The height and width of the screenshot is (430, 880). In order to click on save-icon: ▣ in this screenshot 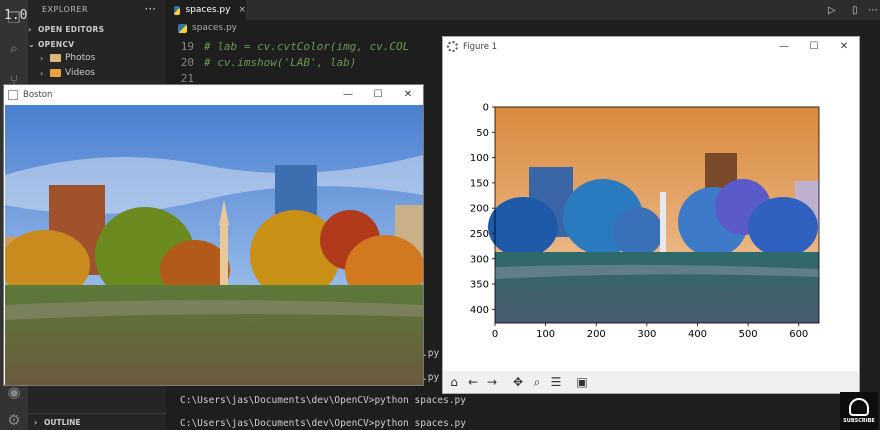, I will do `click(582, 382)`.